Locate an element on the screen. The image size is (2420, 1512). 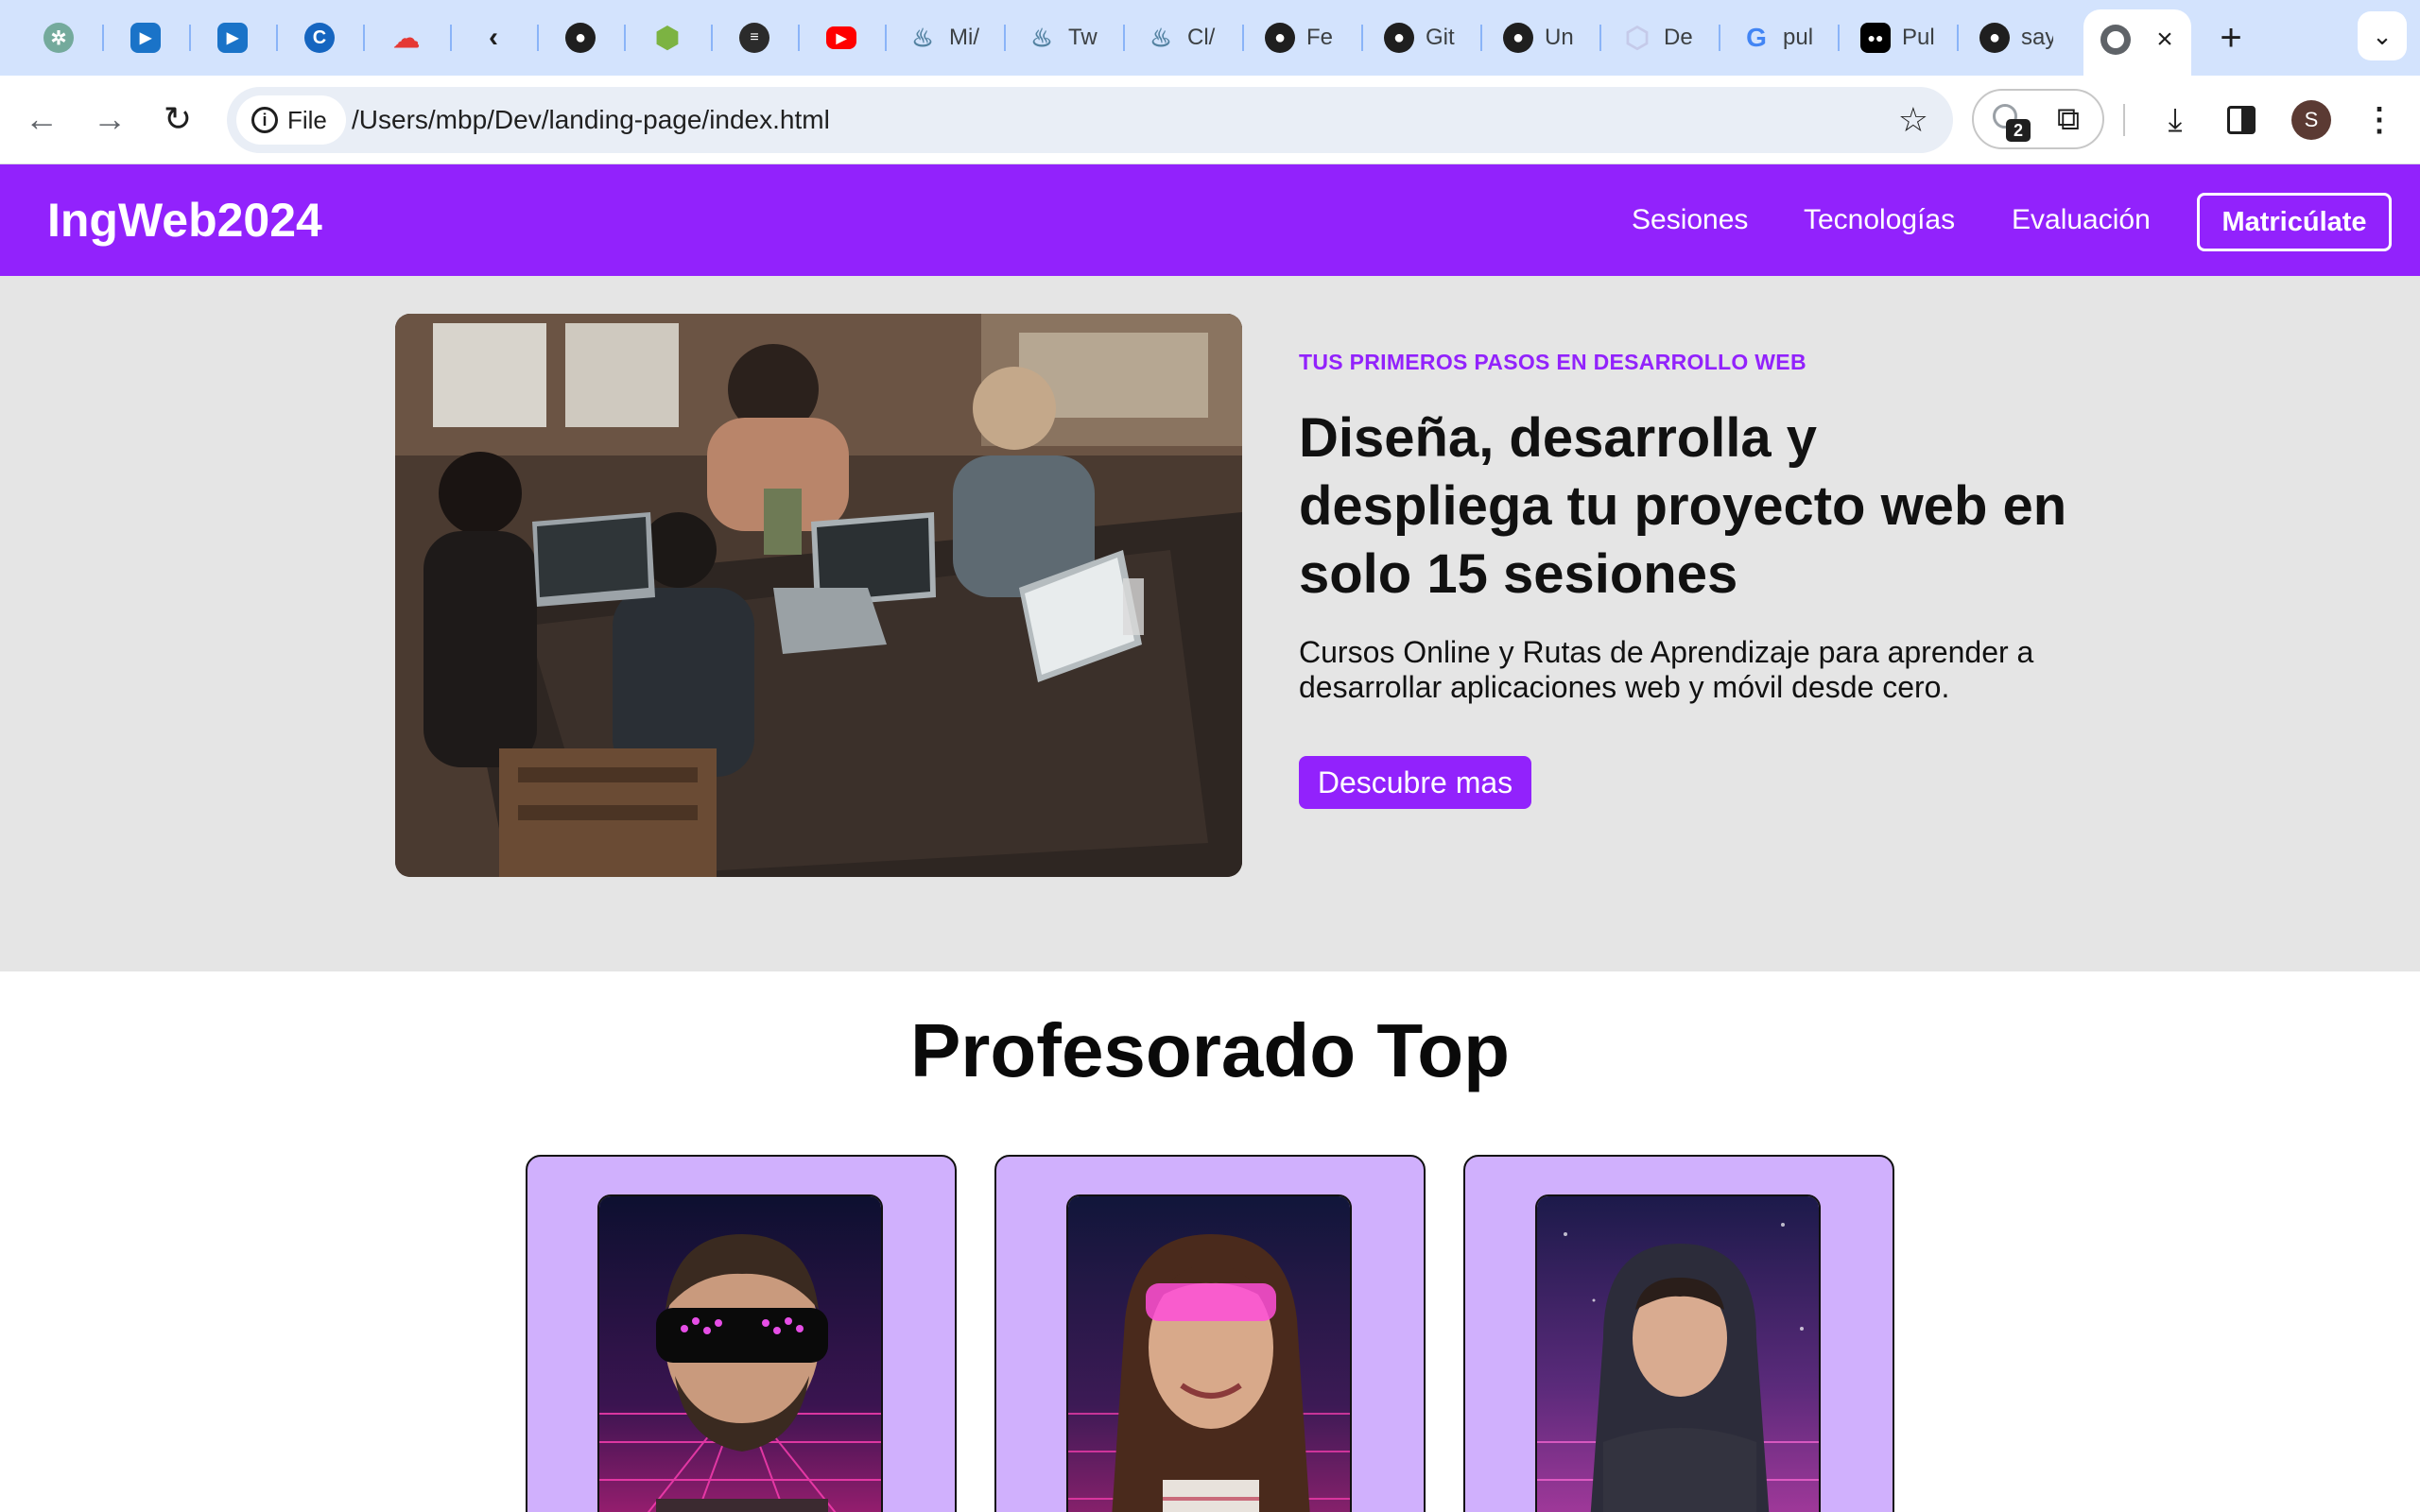
leetcode-icon: ‹ is located at coordinates (494, 37).